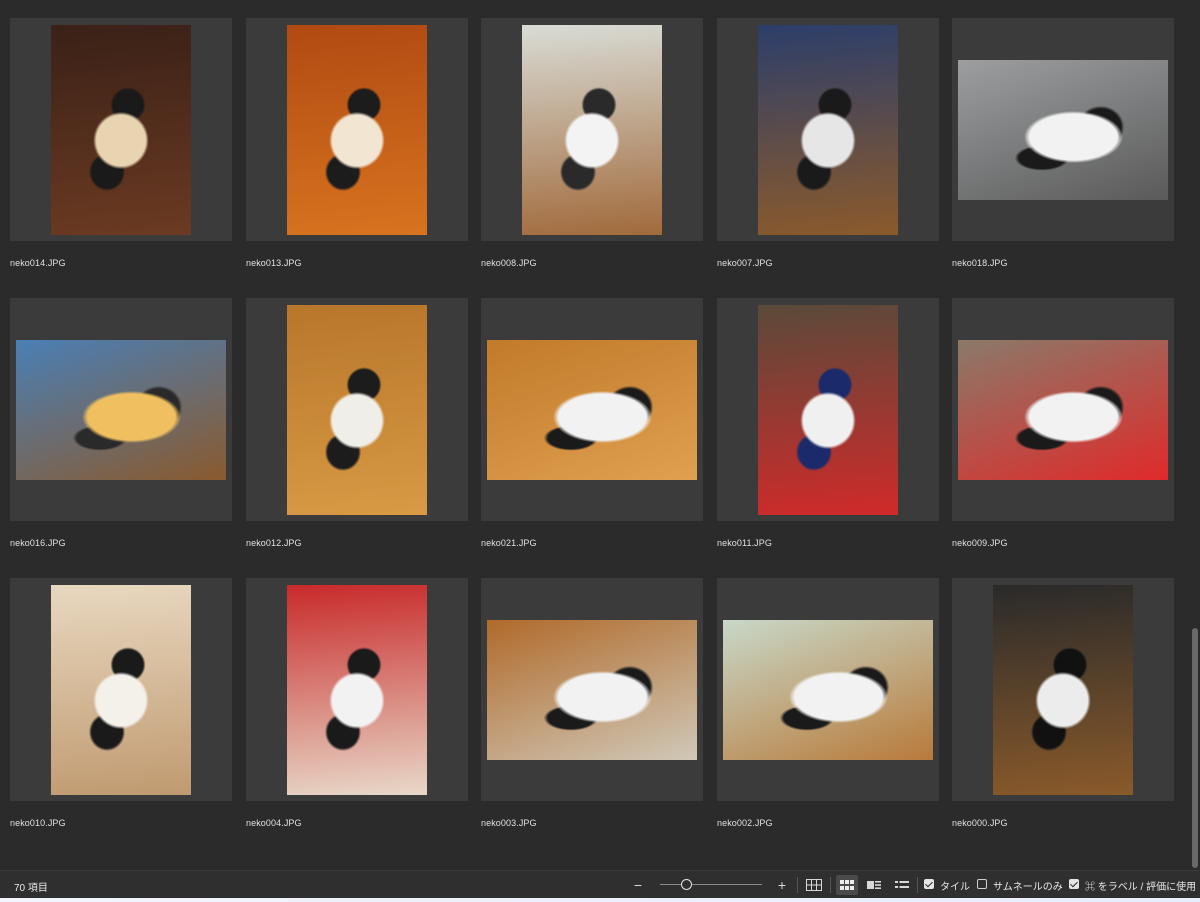 This screenshot has width=1200, height=902. Describe the element at coordinates (38, 263) in the screenshot. I see `file-name-label: neko014.JPG` at that location.